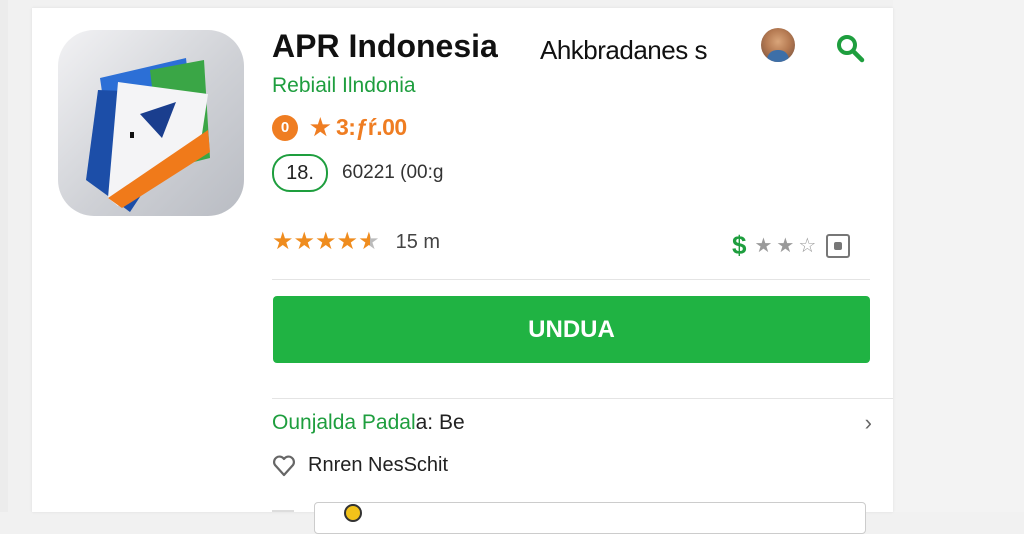  Describe the element at coordinates (385, 46) in the screenshot. I see `app-title: APR Indonesia` at that location.